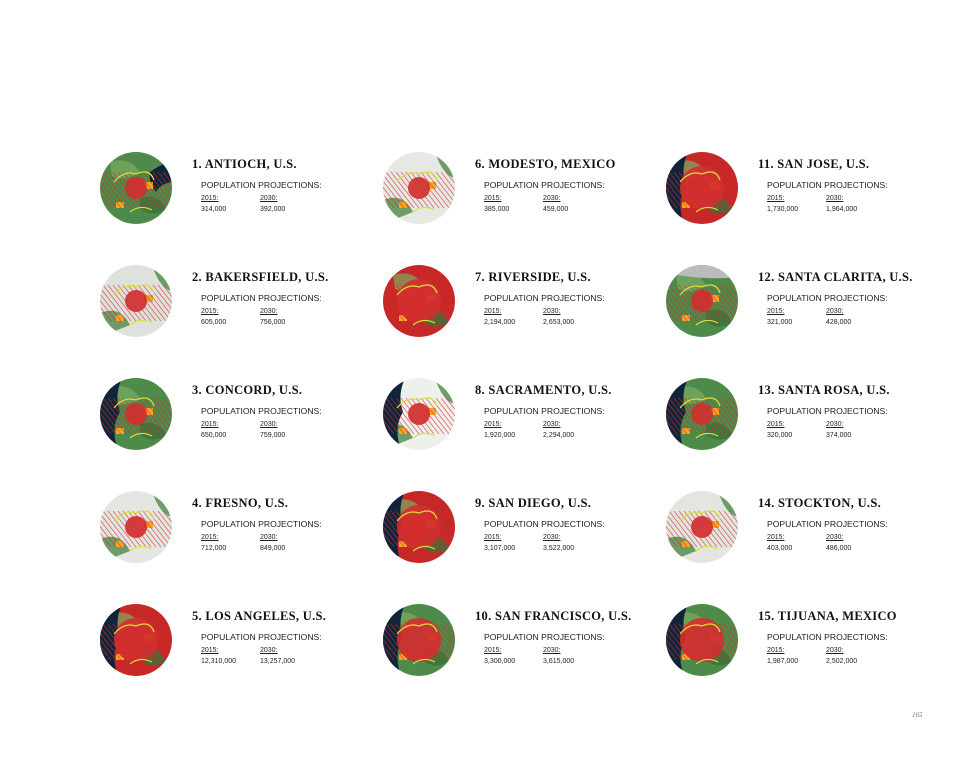  What do you see at coordinates (273, 548) in the screenshot?
I see `population-2030-value: 849,000` at bounding box center [273, 548].